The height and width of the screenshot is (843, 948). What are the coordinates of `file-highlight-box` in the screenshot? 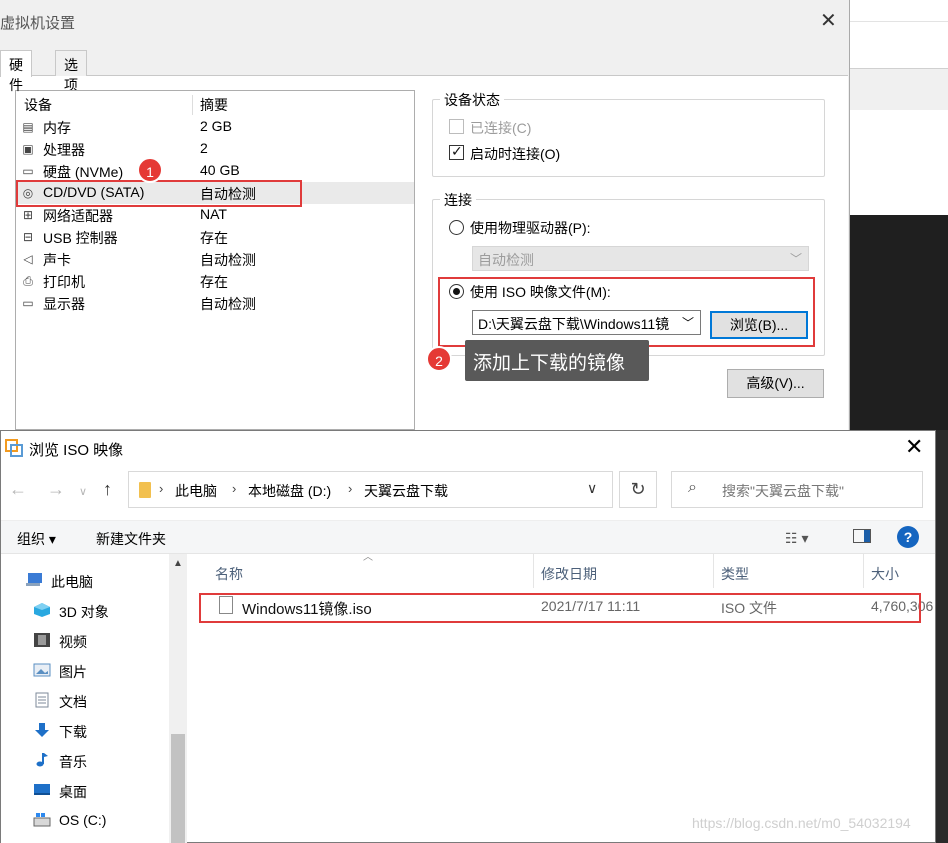 It's located at (560, 608).